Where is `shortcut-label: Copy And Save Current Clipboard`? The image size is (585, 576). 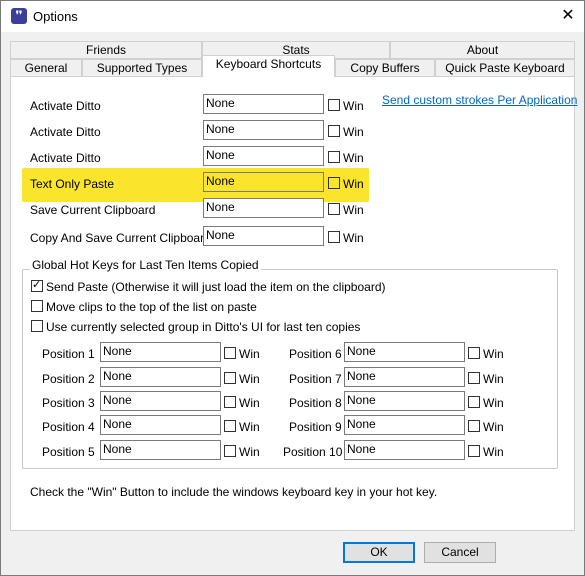
shortcut-label: Copy And Save Current Clipboard is located at coordinates (120, 238).